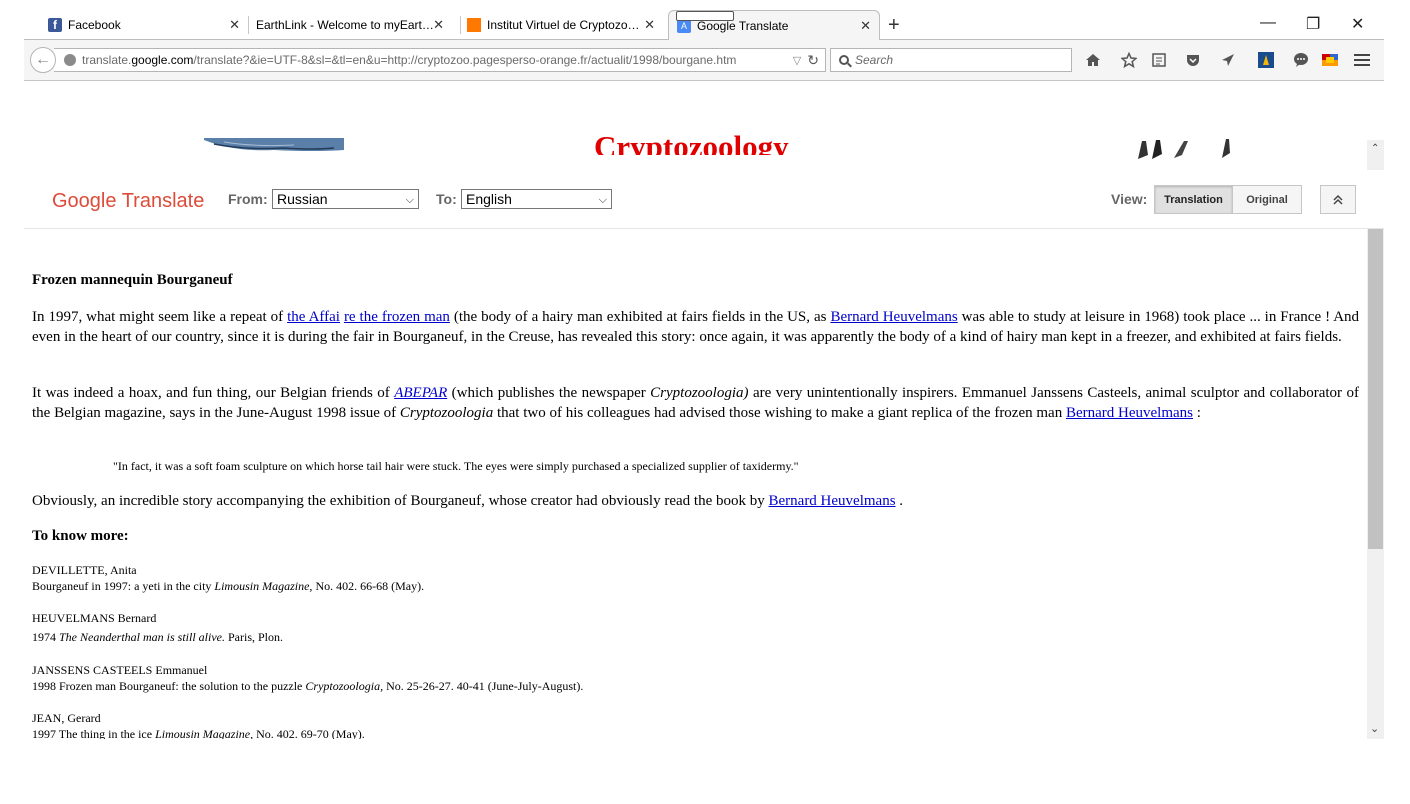 This screenshot has width=1410, height=804. Describe the element at coordinates (123, 586) in the screenshot. I see `text: Bourganeuf in 1997: a yeti in the city` at that location.